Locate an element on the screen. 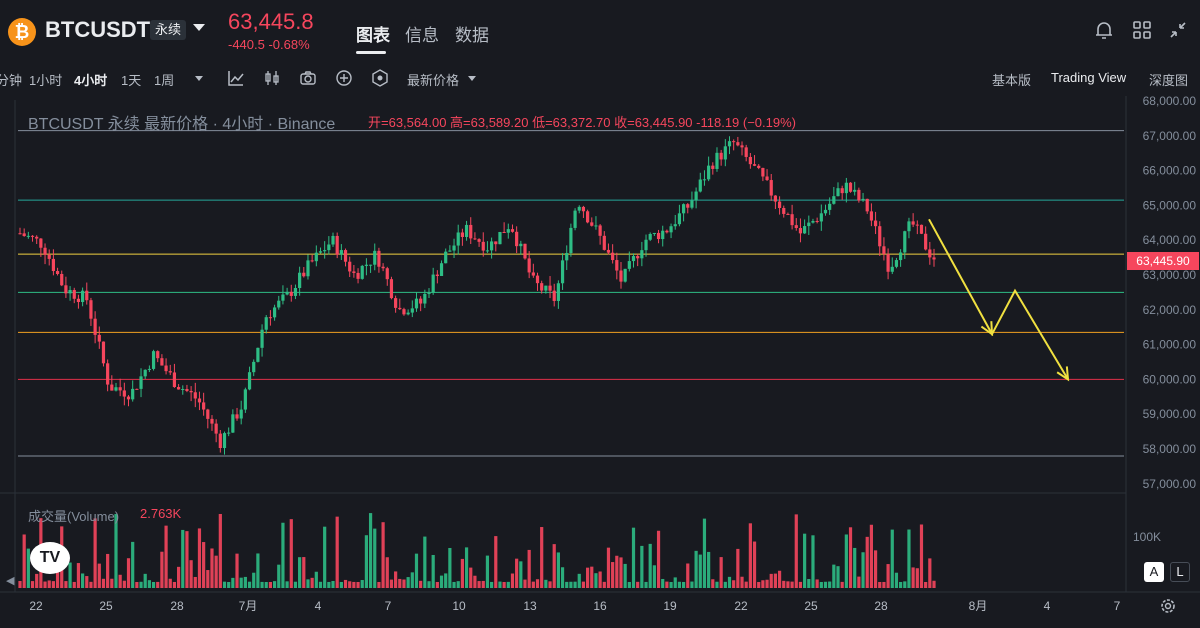 The height and width of the screenshot is (628, 1200). y-axis-tick-label: 59,000.00 is located at coordinates (1170, 414).